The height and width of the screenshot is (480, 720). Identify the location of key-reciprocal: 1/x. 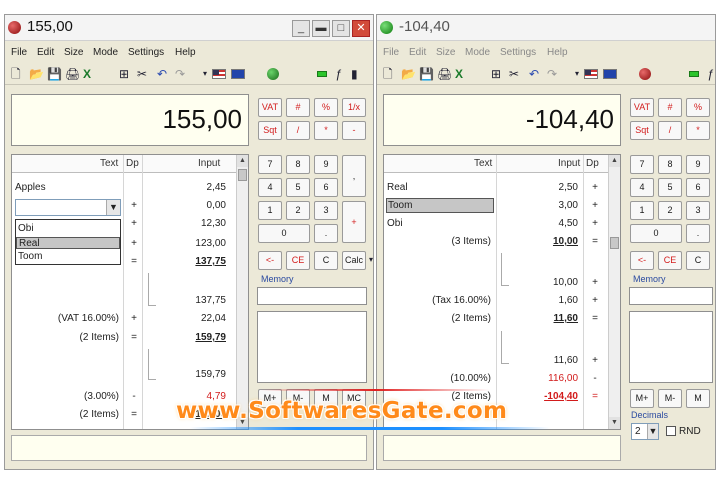
(354, 107).